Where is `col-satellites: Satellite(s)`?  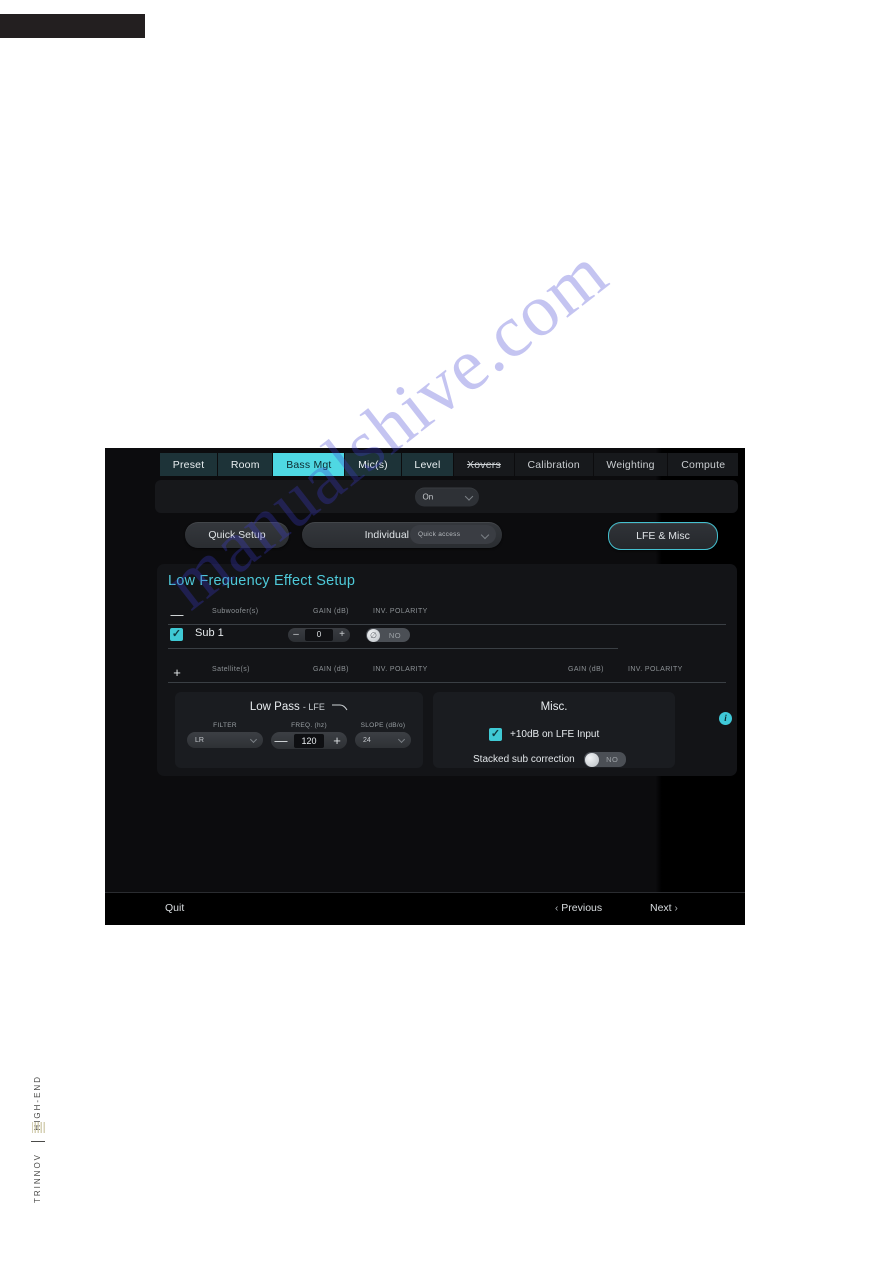
col-satellites: Satellite(s) is located at coordinates (231, 669).